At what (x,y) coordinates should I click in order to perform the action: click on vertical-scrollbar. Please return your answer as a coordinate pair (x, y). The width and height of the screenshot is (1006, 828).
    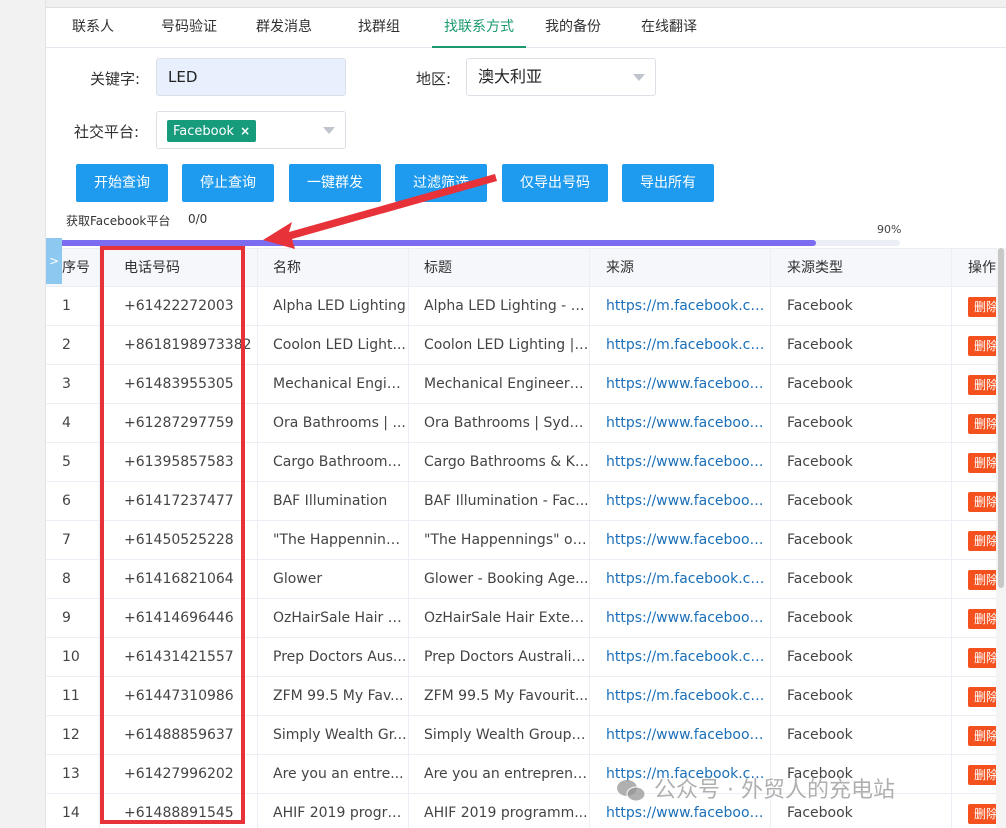
    Looking at the image, I should click on (1001, 538).